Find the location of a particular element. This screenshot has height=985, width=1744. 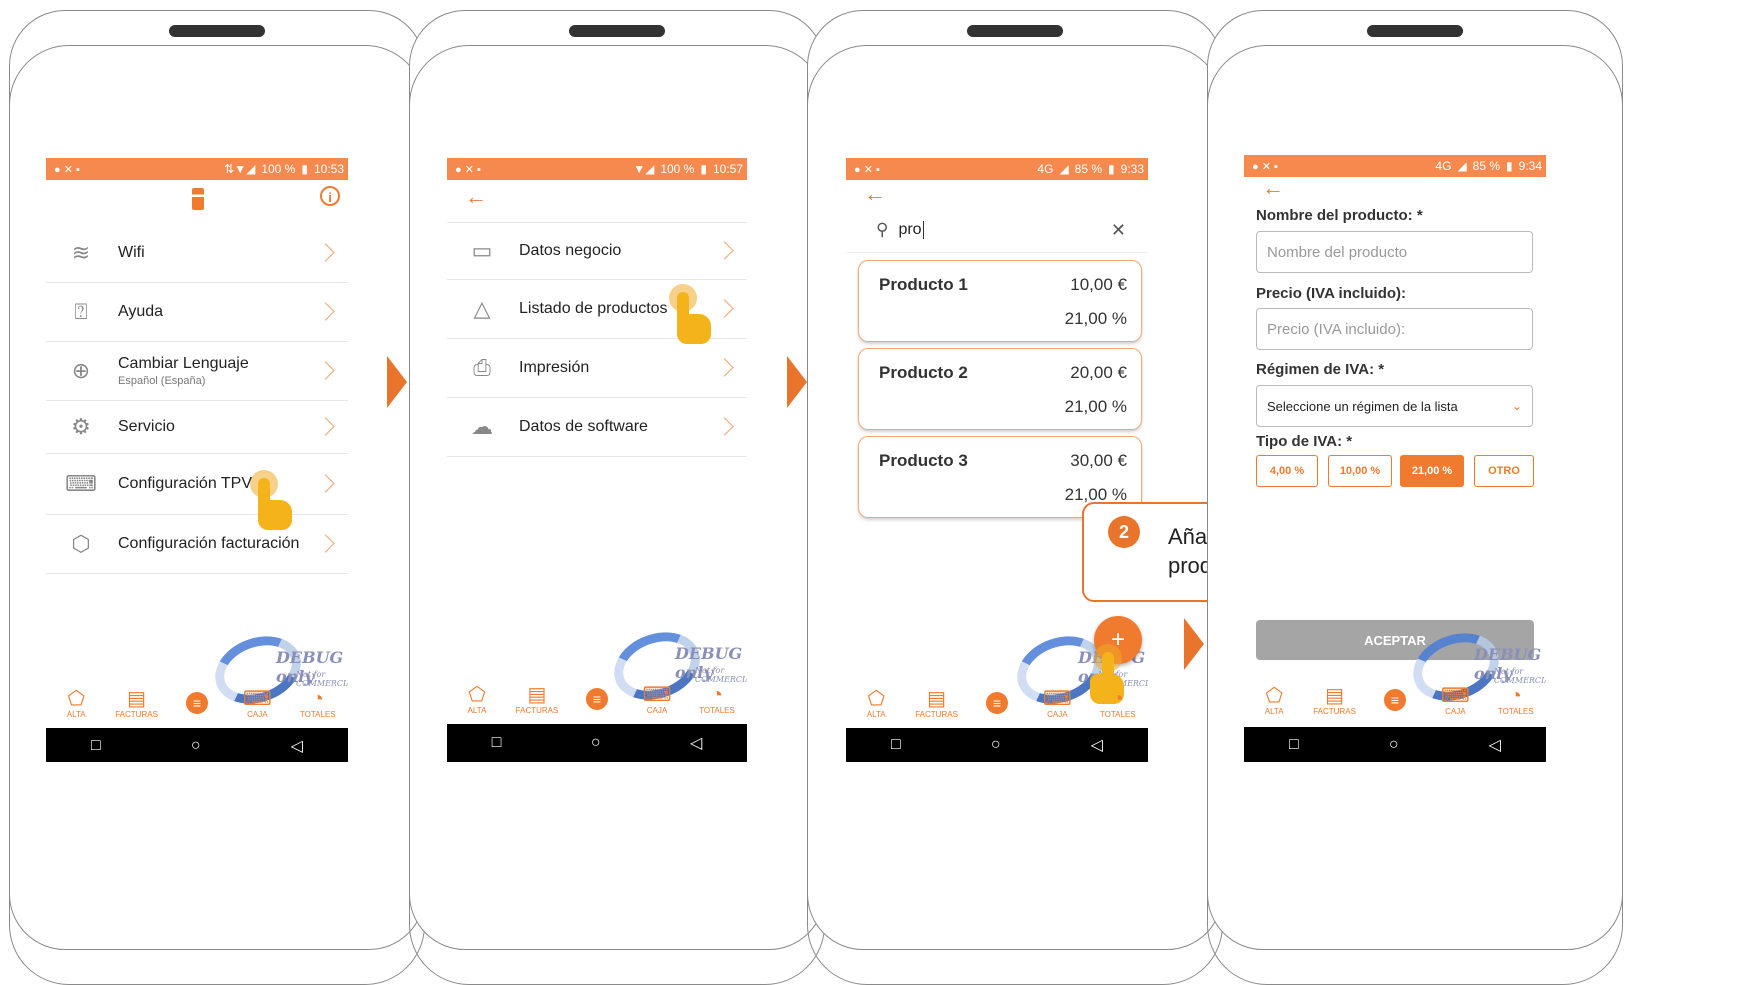

info-icon: i is located at coordinates (330, 196).